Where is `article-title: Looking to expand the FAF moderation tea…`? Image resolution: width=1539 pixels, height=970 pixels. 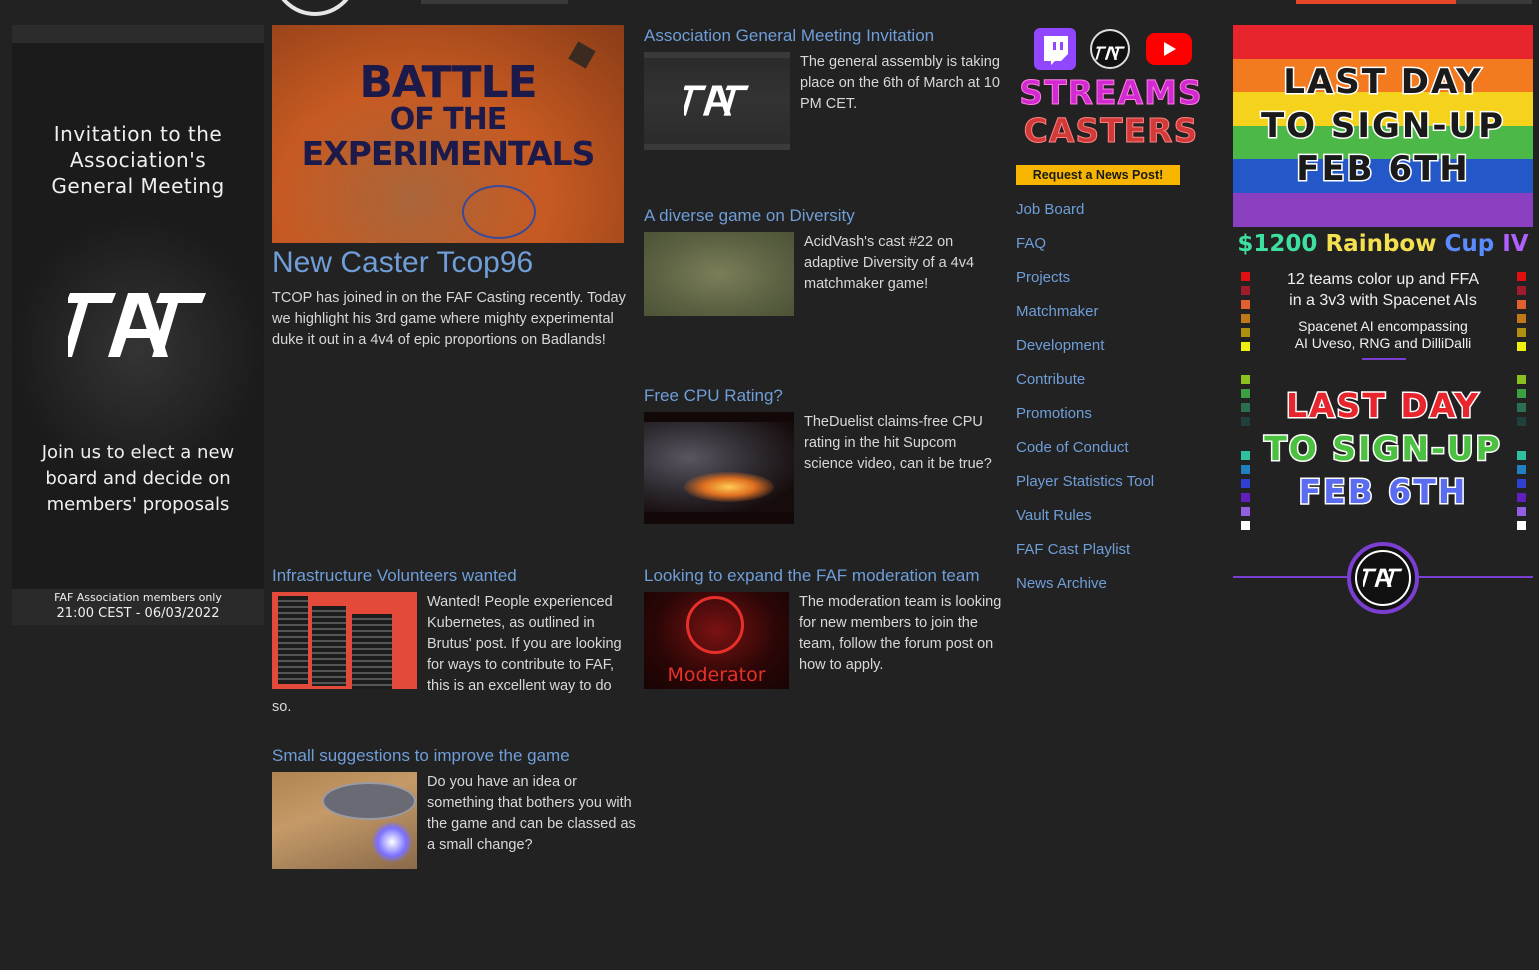 article-title: Looking to expand the FAF moderation tea… is located at coordinates (811, 576).